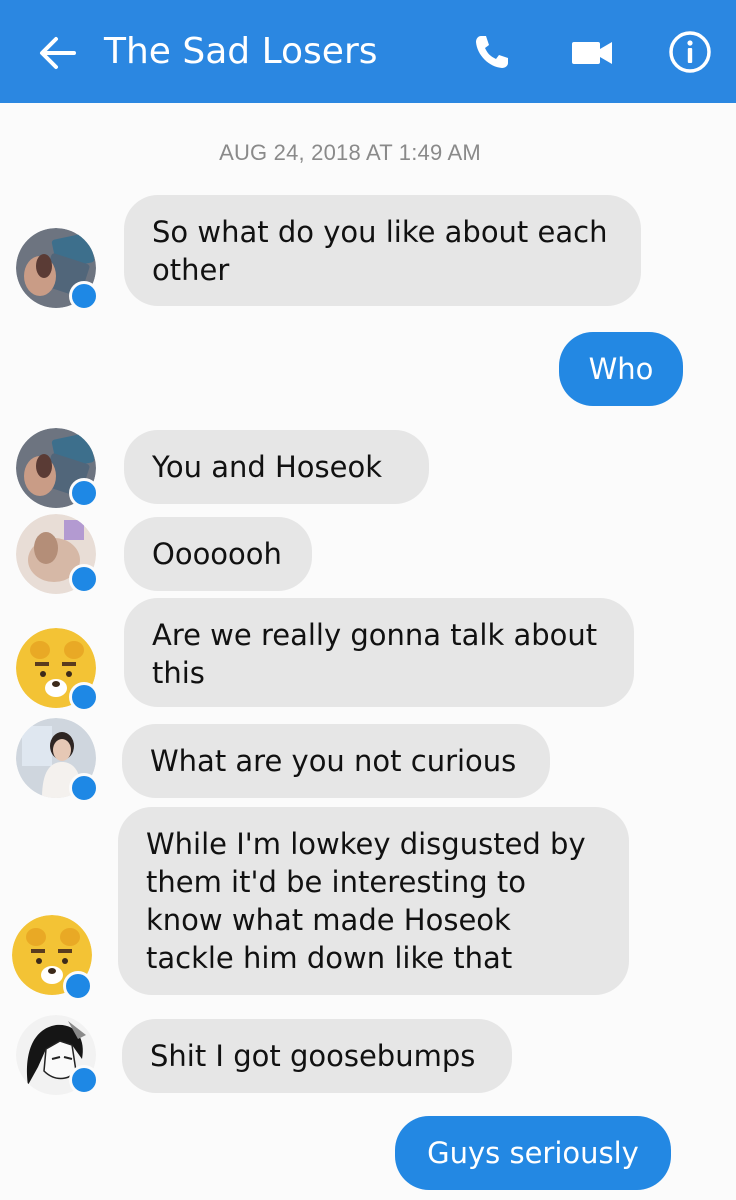 This screenshot has height=1200, width=736. I want to click on info-icon, so click(690, 52).